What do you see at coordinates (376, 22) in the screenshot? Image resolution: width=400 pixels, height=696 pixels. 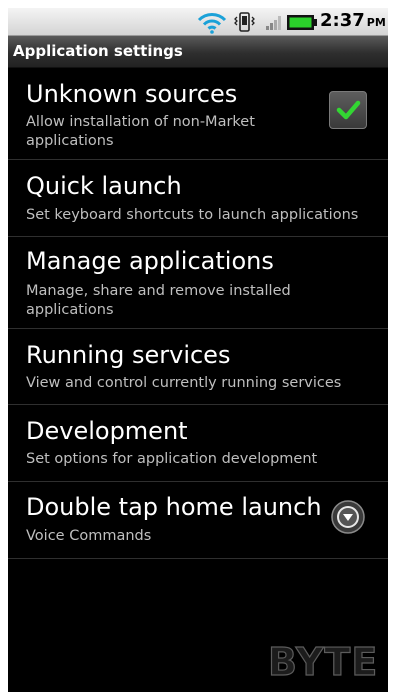 I see `clock-ampm: PM` at bounding box center [376, 22].